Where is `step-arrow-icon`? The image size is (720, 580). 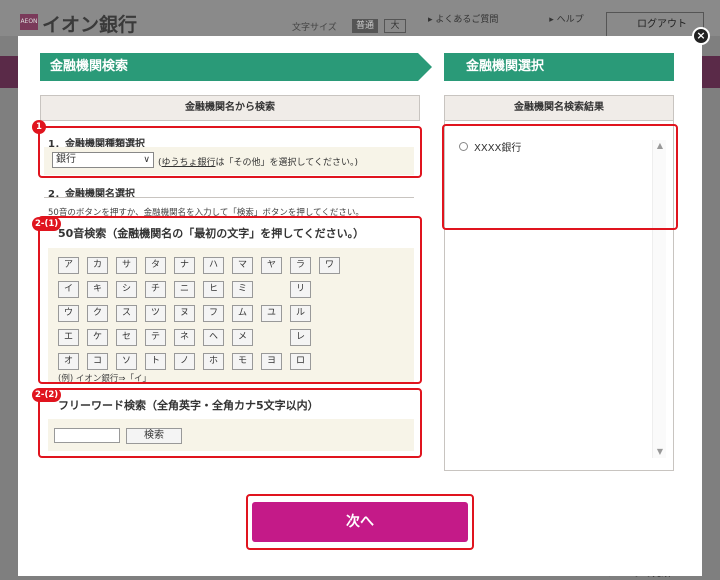
step-arrow-icon is located at coordinates (425, 67).